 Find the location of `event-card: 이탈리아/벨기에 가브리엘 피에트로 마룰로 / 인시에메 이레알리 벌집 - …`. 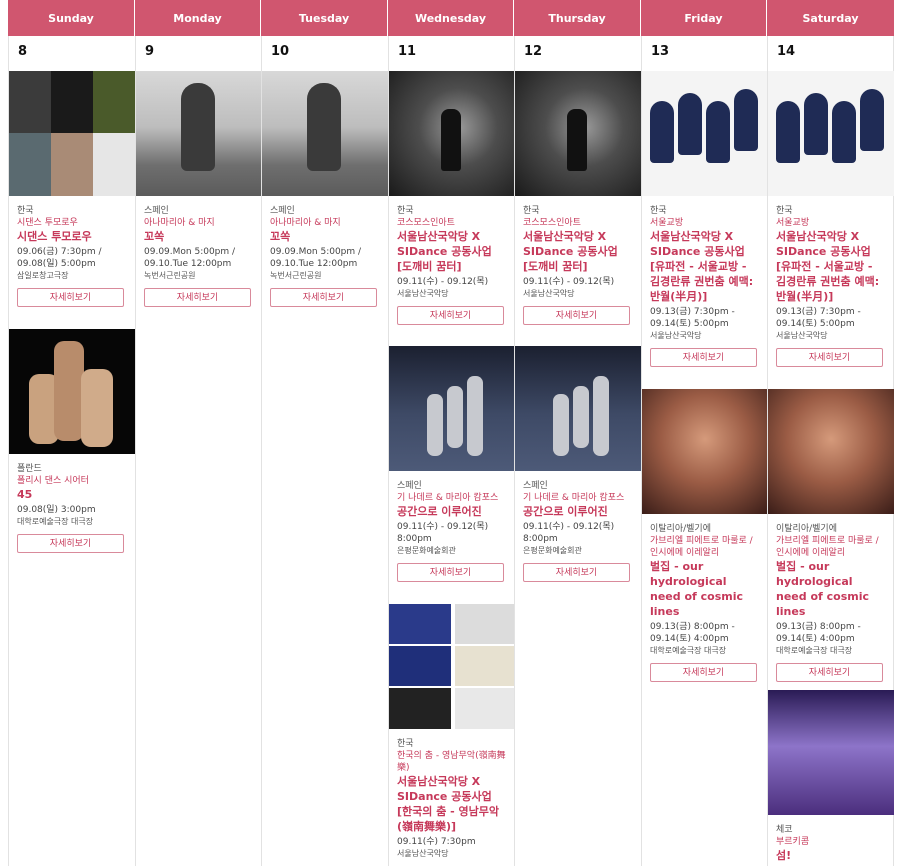

event-card: 이탈리아/벨기에 가브리엘 피에트로 마룰로 / 인시에메 이레알리 벌집 - … is located at coordinates (831, 535).